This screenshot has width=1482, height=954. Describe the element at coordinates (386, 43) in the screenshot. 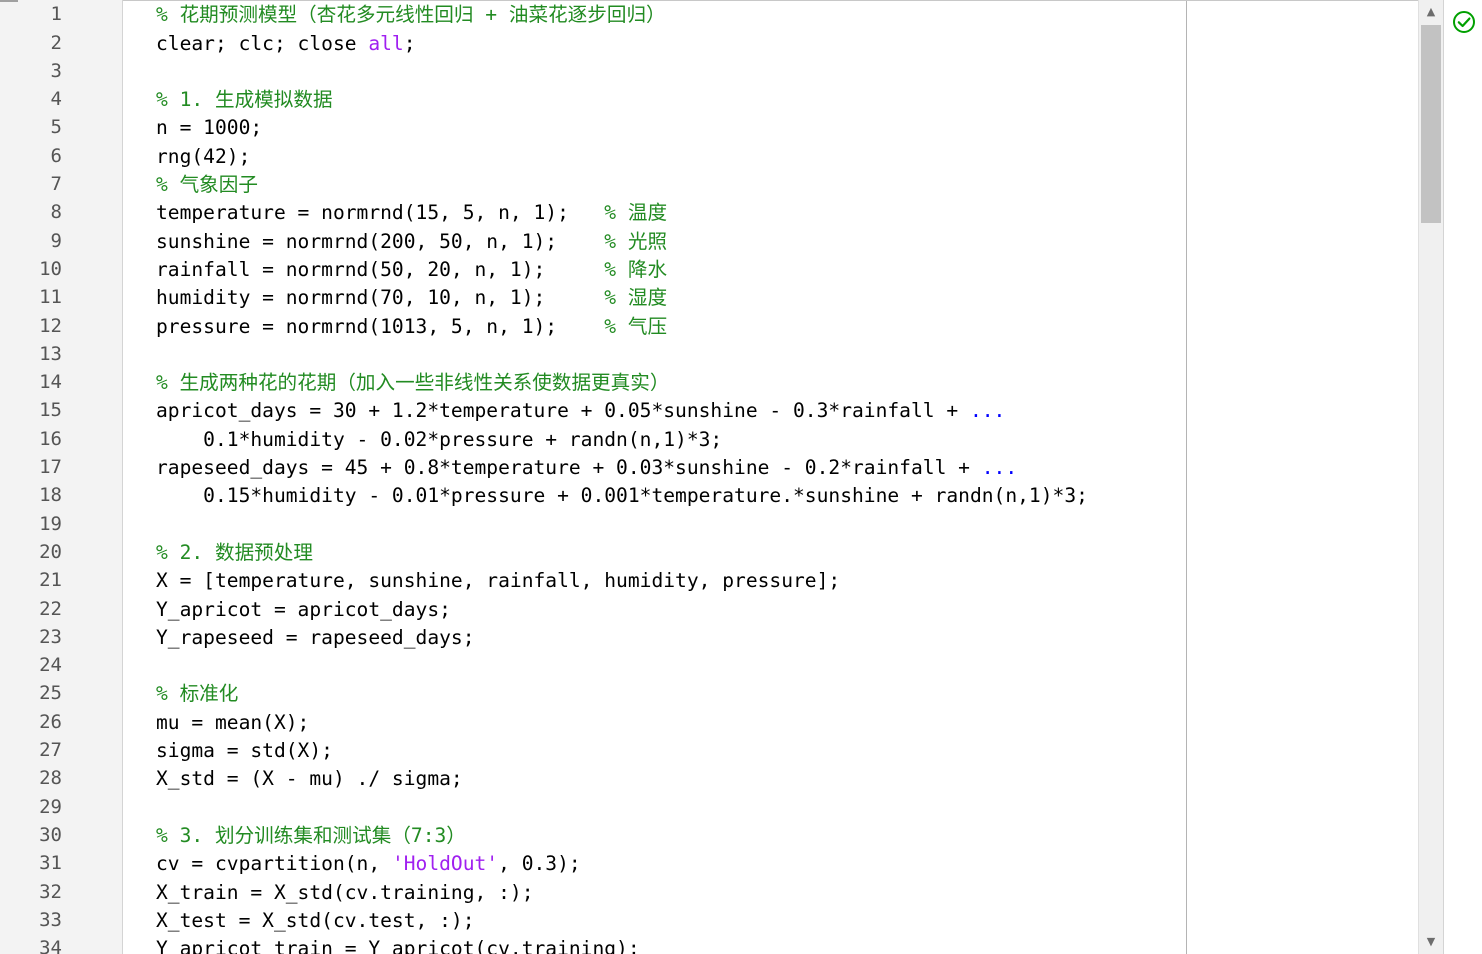

I see `token-string: all` at that location.